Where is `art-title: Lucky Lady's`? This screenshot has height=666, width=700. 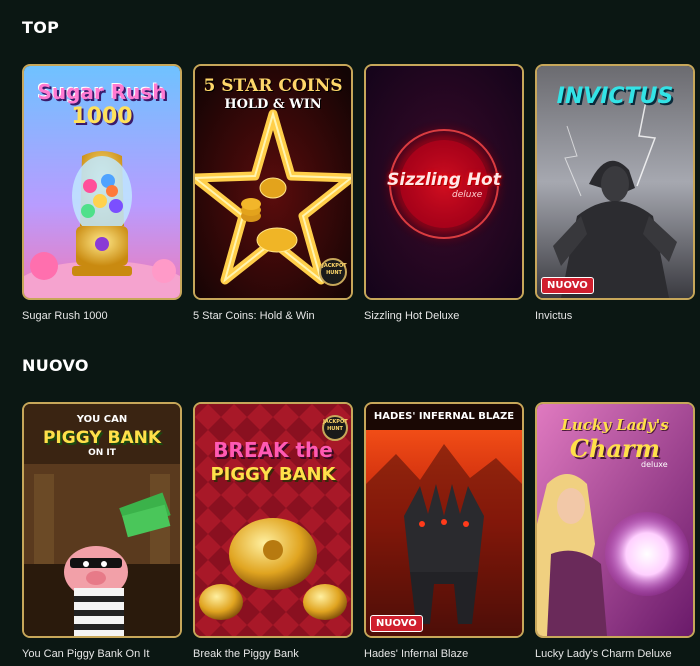 art-title: Lucky Lady's is located at coordinates (615, 425).